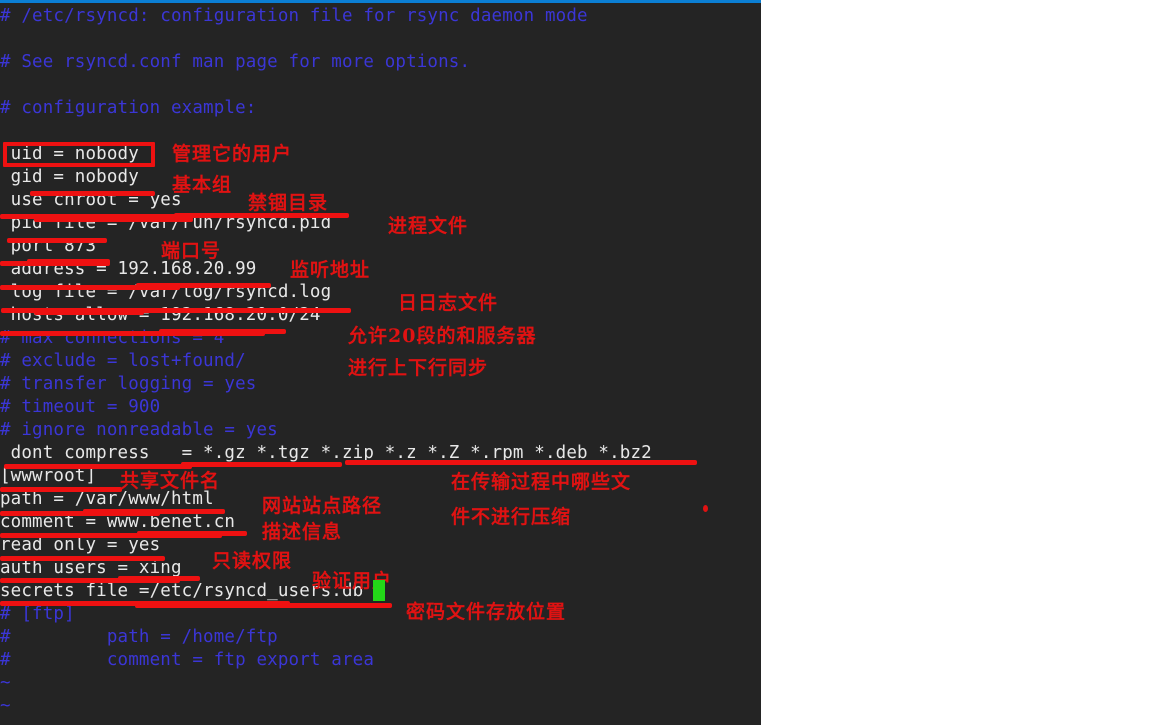 This screenshot has width=1152, height=725. What do you see at coordinates (123, 361) in the screenshot?
I see `code-line: # exclude = lost+found/` at bounding box center [123, 361].